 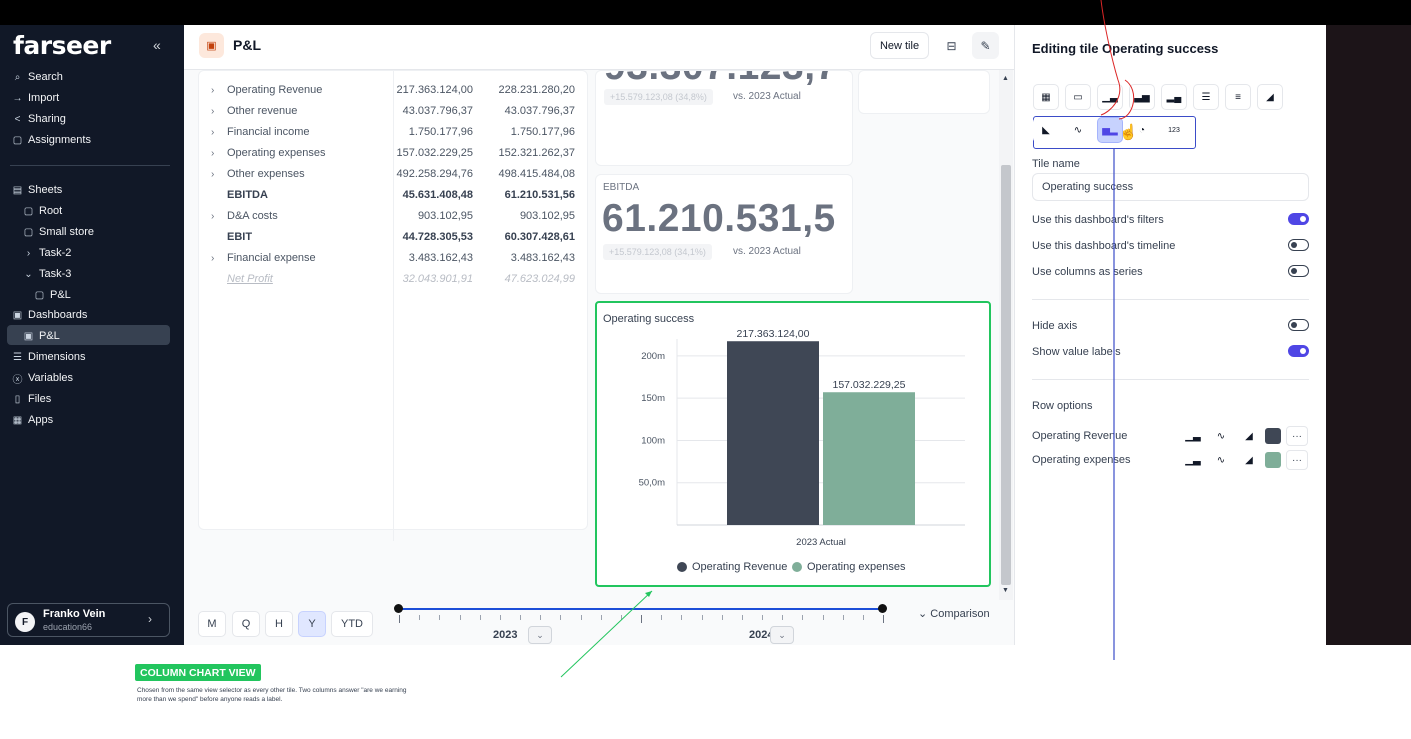 What do you see at coordinates (1142, 97) in the screenshot?
I see `stacked-column-view-icon: ▃▅` at bounding box center [1142, 97].